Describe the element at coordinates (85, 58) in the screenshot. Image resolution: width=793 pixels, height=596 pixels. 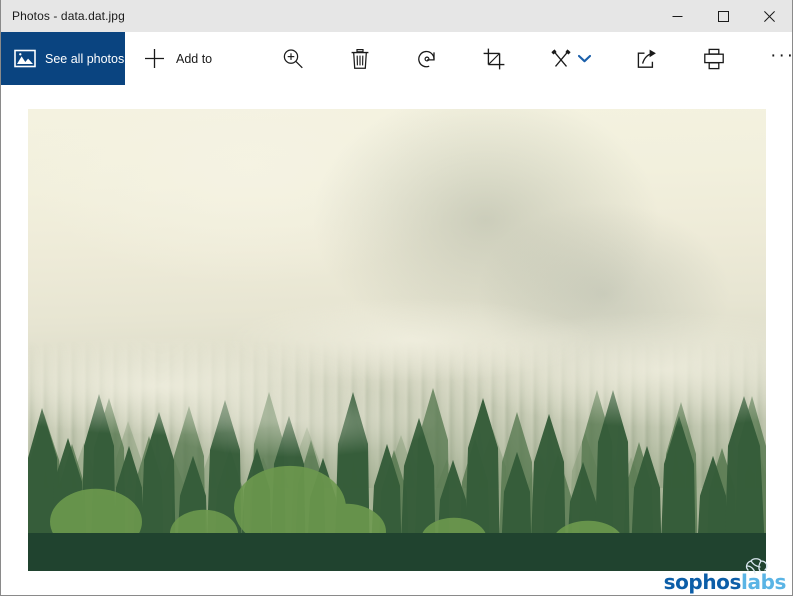
I see `see-all-photos-label: See all photos` at that location.